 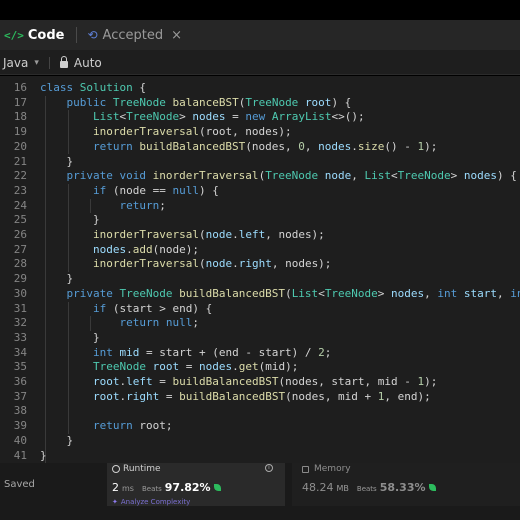 I want to click on code-line: 38, so click(x=260, y=411).